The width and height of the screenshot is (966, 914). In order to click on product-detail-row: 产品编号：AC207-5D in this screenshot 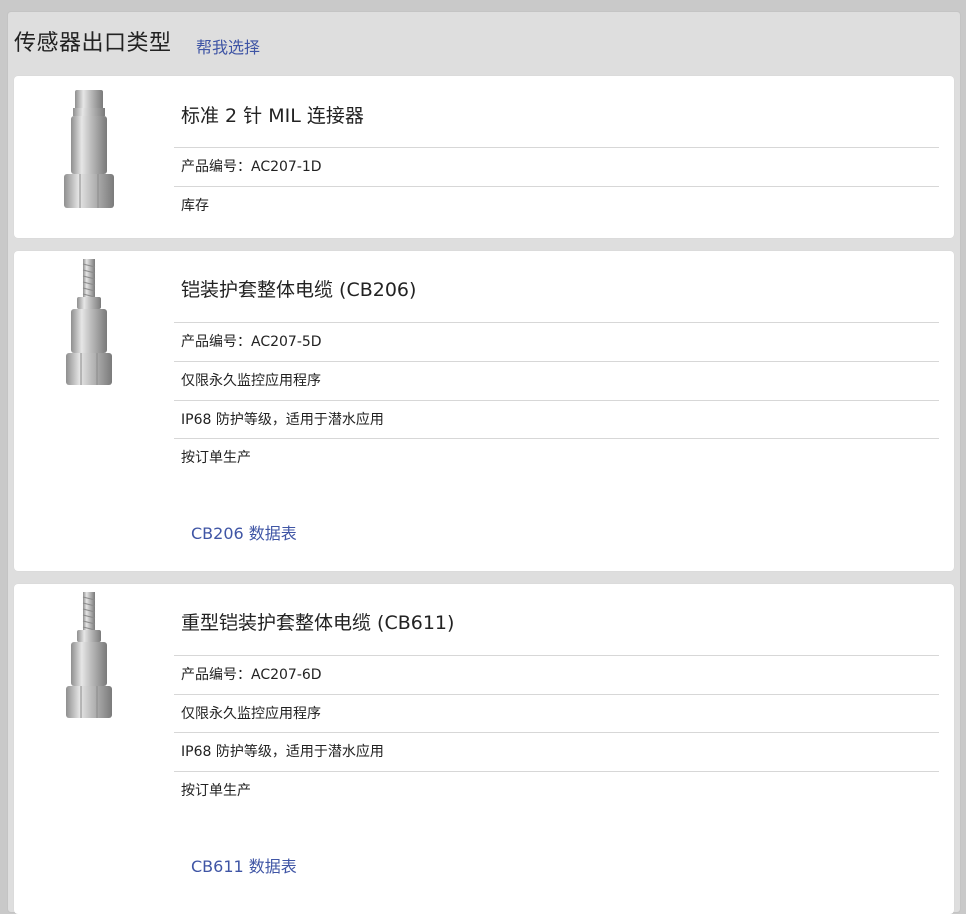, I will do `click(556, 341)`.